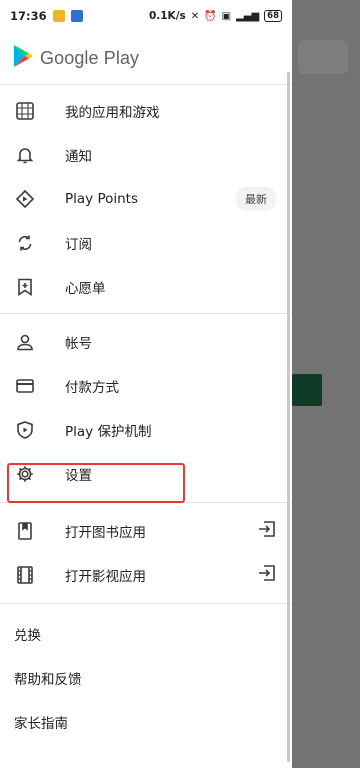 This screenshot has width=360, height=768. I want to click on apps-grid-icon, so click(25, 111).